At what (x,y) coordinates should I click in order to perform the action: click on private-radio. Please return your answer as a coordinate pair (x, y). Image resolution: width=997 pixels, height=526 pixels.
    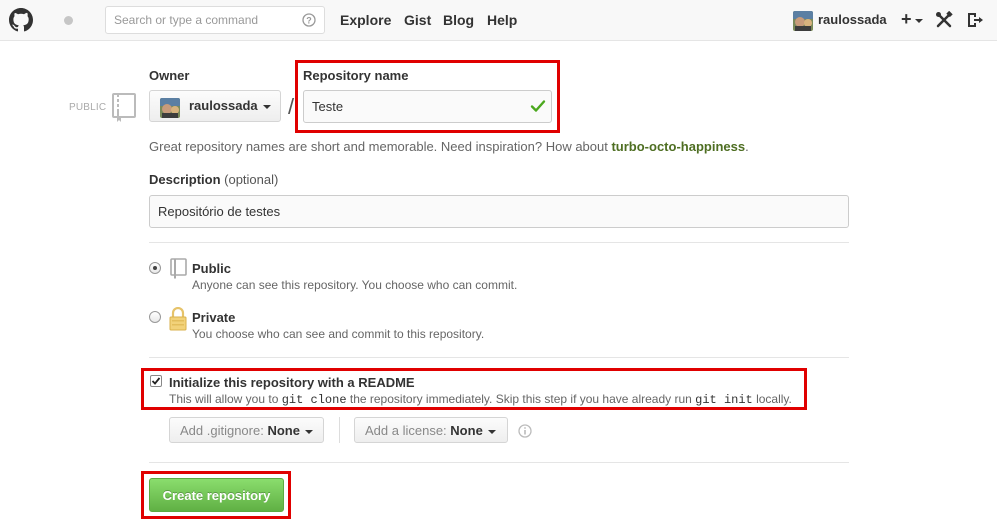
    Looking at the image, I should click on (155, 317).